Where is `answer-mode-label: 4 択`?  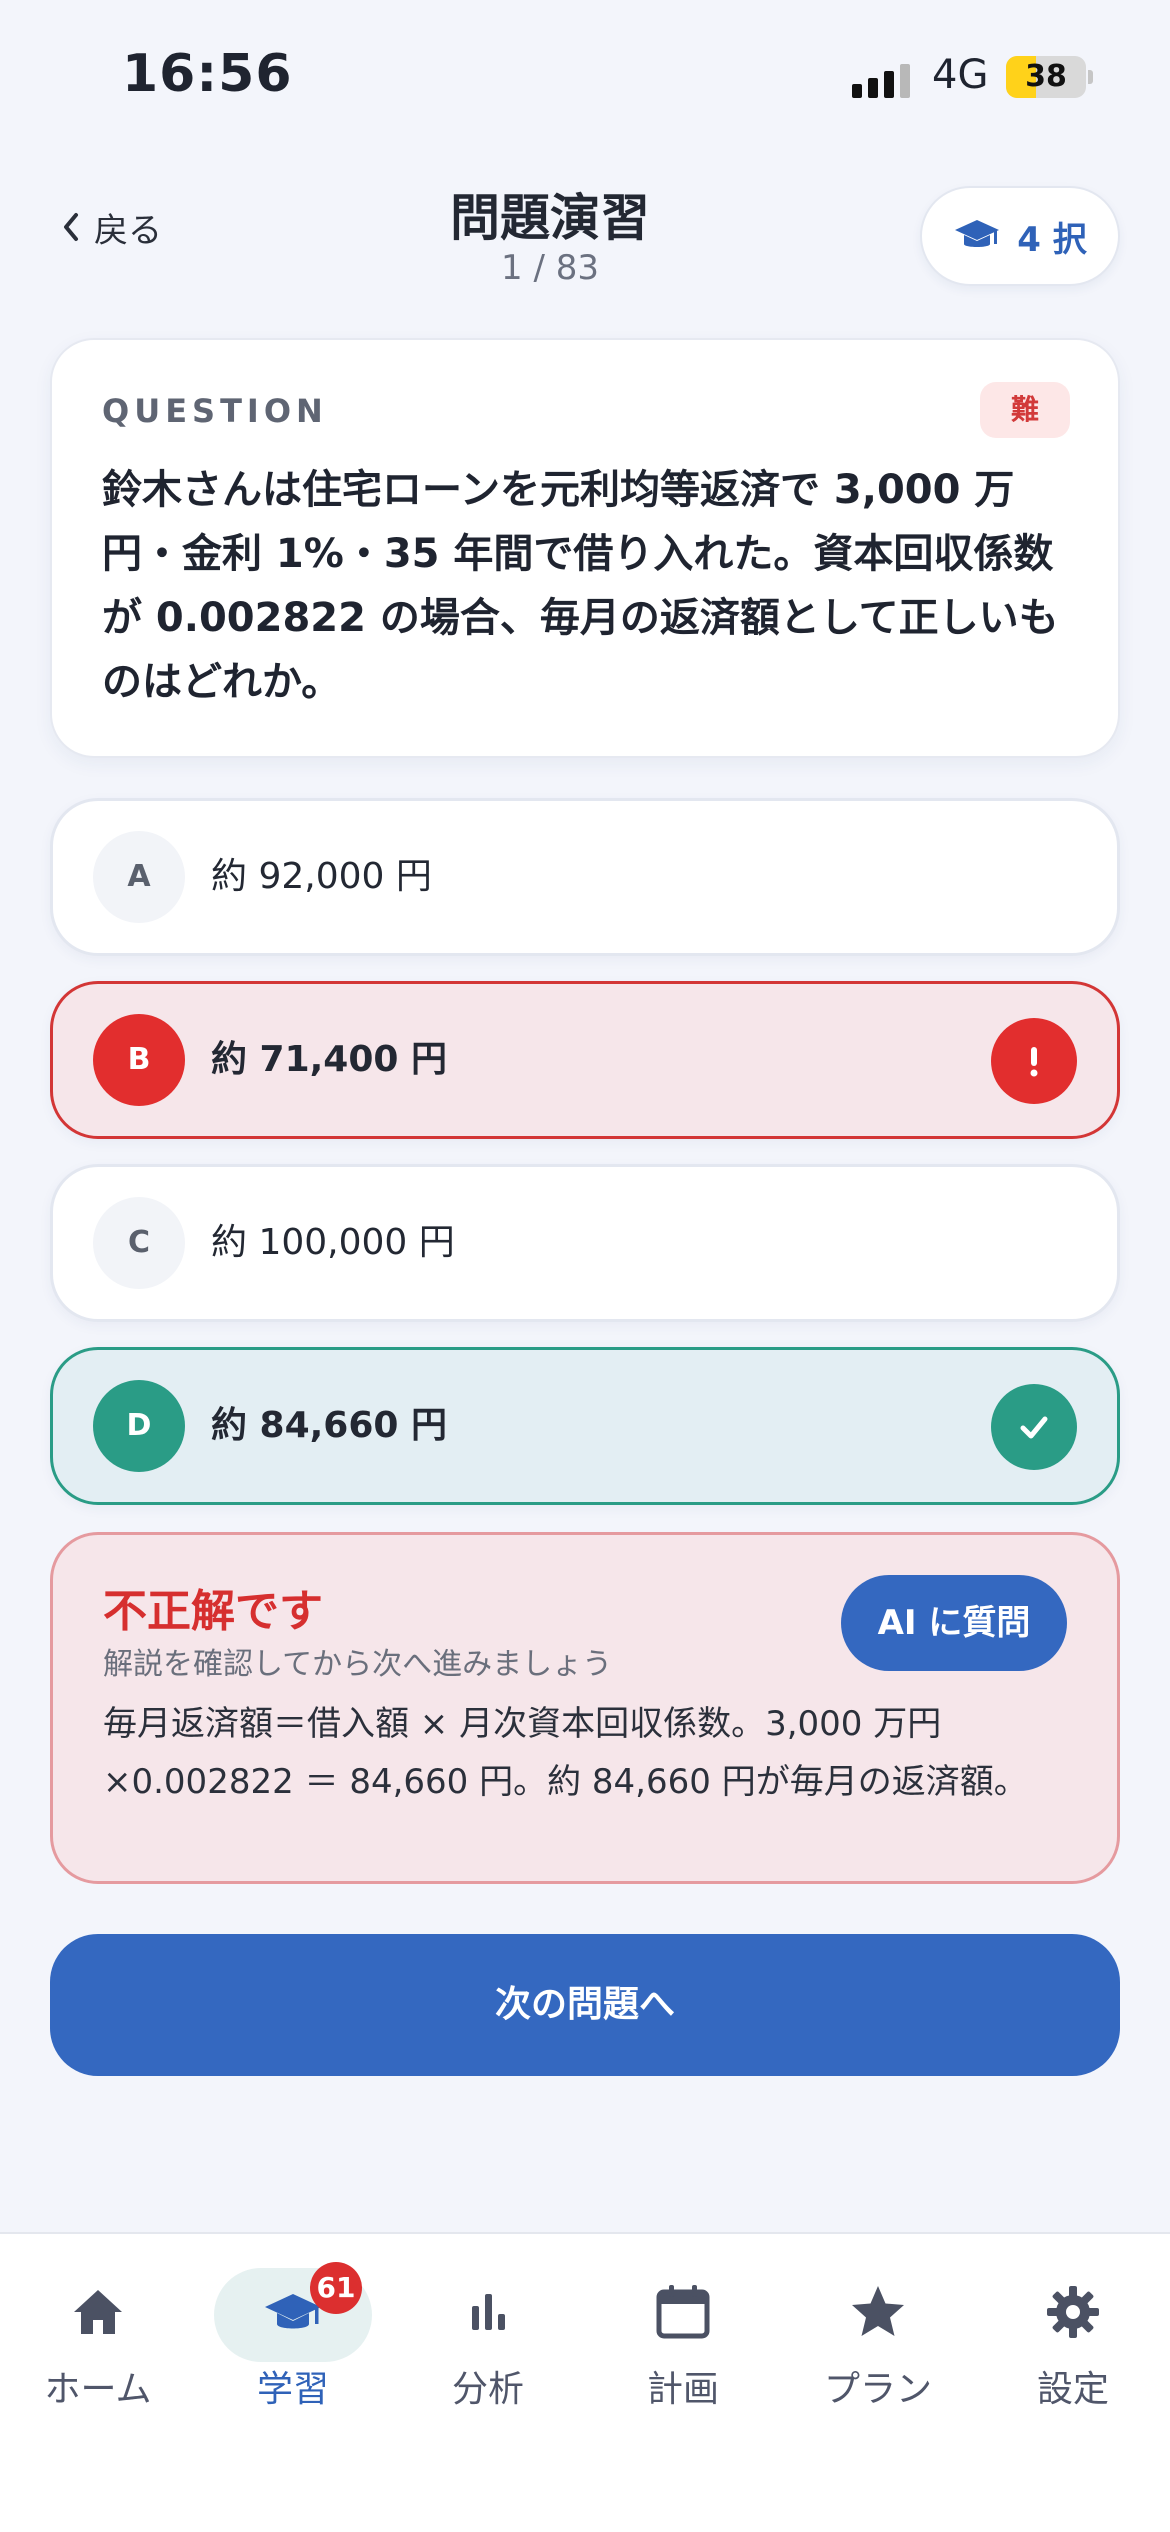
answer-mode-label: 4 択 is located at coordinates (1052, 239).